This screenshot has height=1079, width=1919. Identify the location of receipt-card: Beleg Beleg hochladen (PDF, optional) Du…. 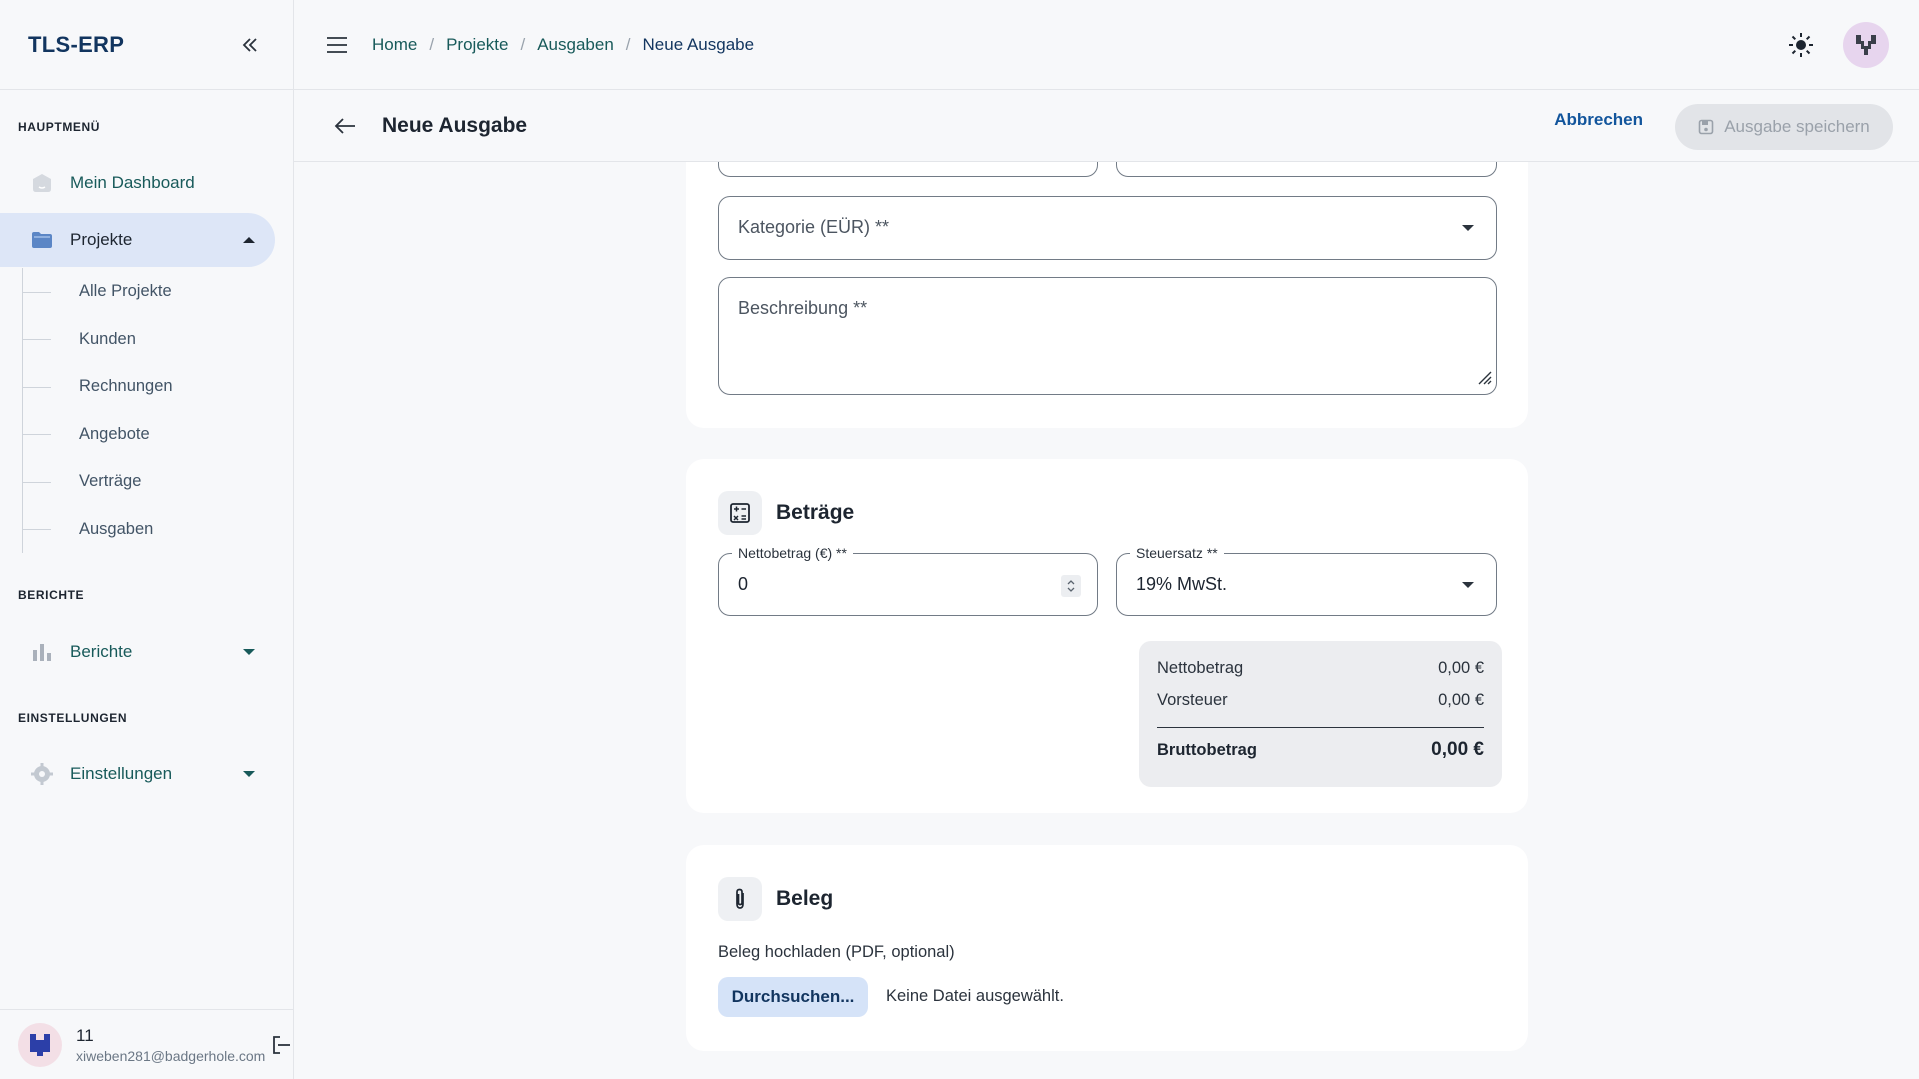
(1107, 948).